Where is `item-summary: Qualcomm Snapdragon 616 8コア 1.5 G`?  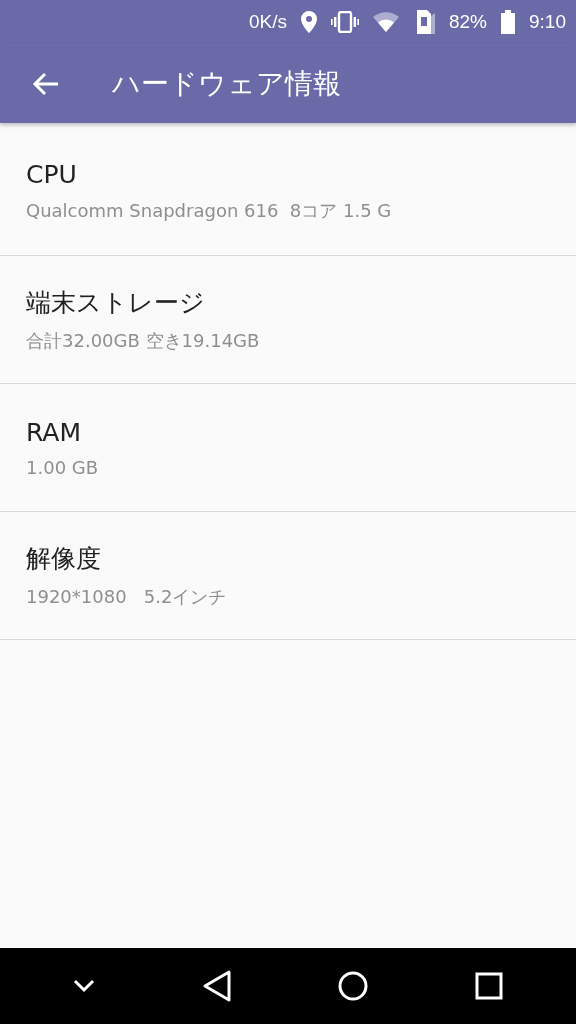
item-summary: Qualcomm Snapdragon 616 8コア 1.5 G is located at coordinates (209, 211).